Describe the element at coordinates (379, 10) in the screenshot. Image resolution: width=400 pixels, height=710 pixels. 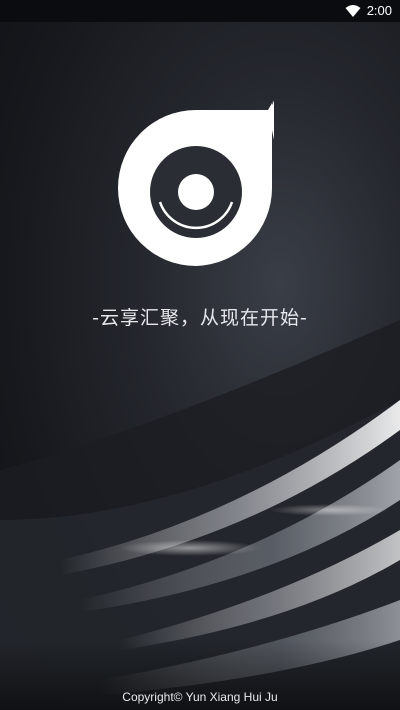
I see `status-time: 2:00` at that location.